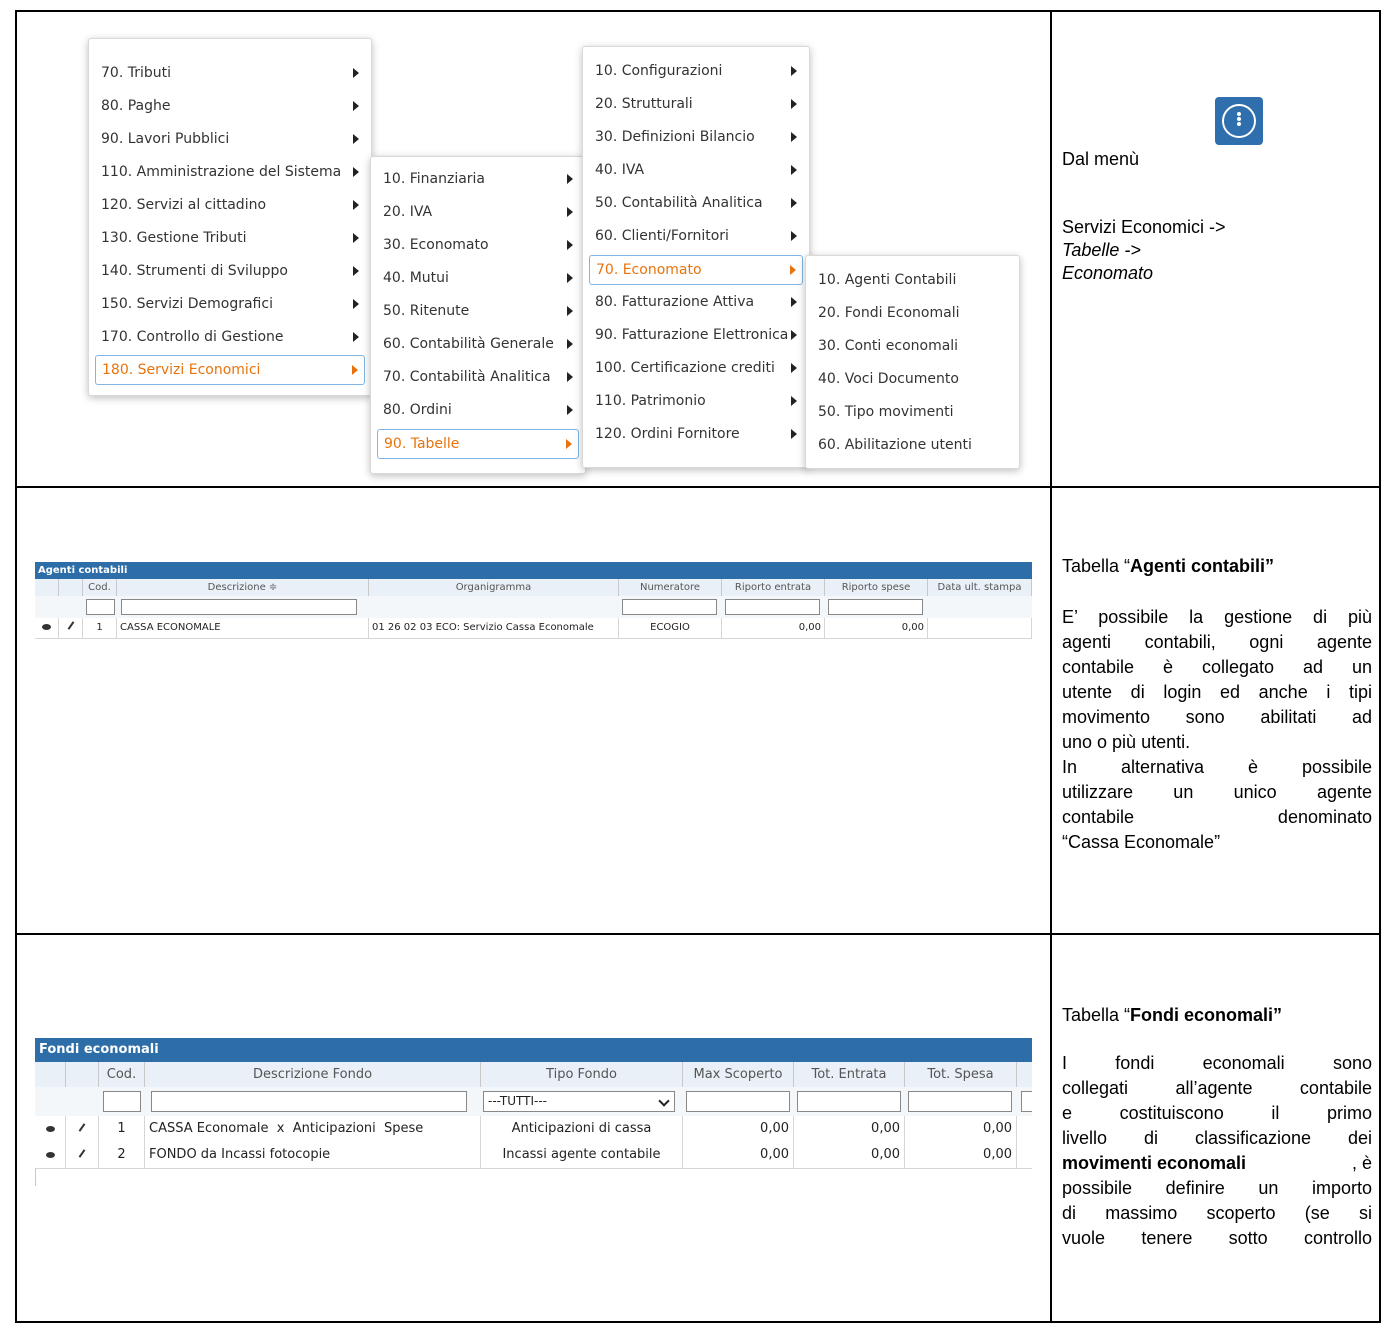  Describe the element at coordinates (912, 280) in the screenshot. I see `menu-item-agenti-contabili: 10. Agenti Contabili` at that location.